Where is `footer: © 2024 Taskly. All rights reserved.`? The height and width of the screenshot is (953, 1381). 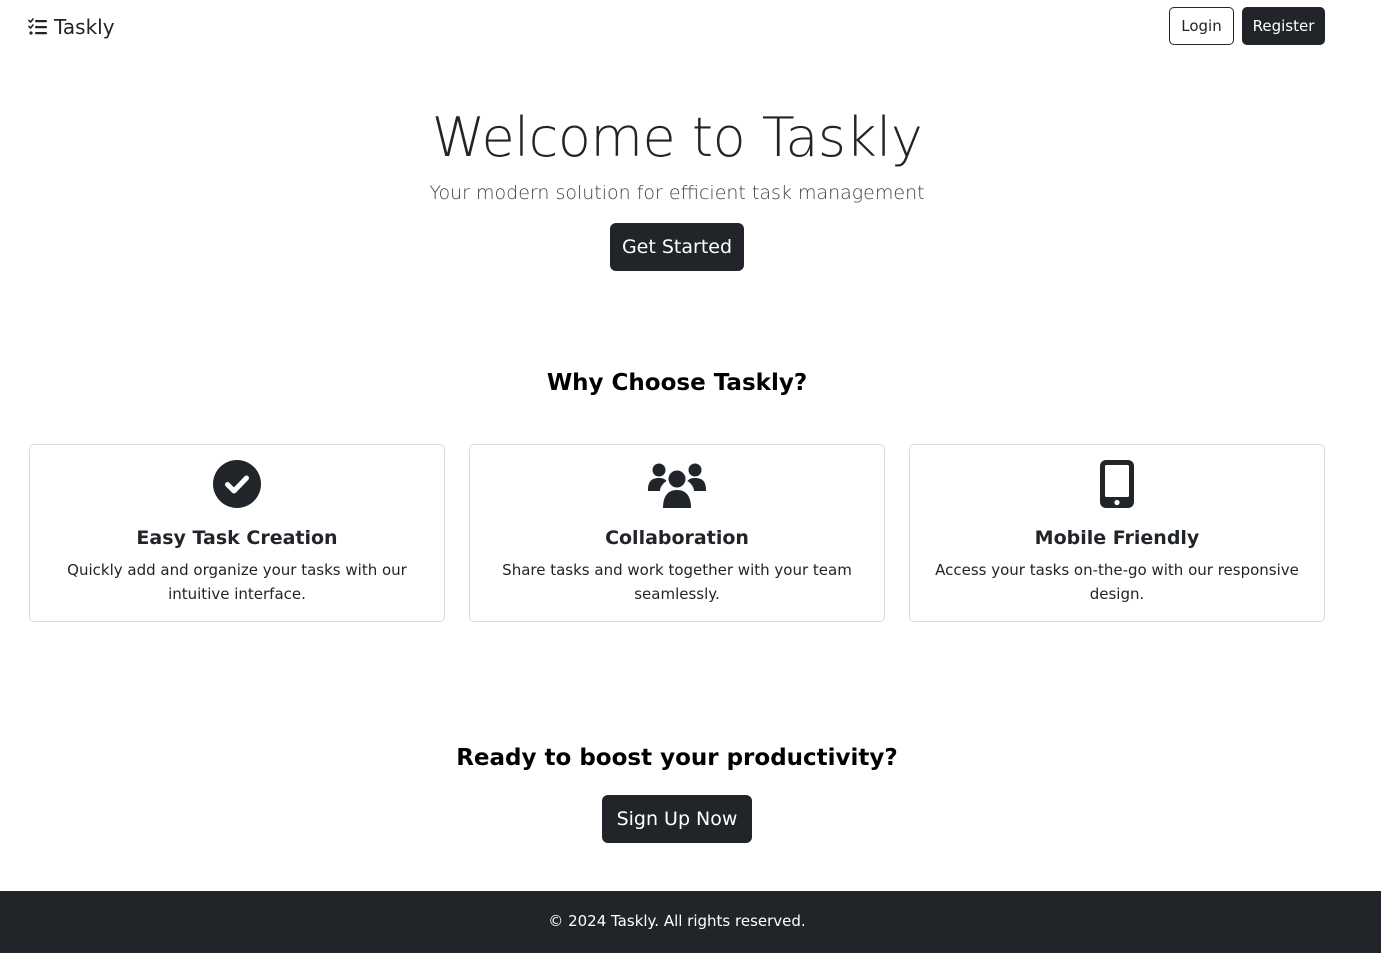
footer: © 2024 Taskly. All rights reserved. is located at coordinates (690, 922).